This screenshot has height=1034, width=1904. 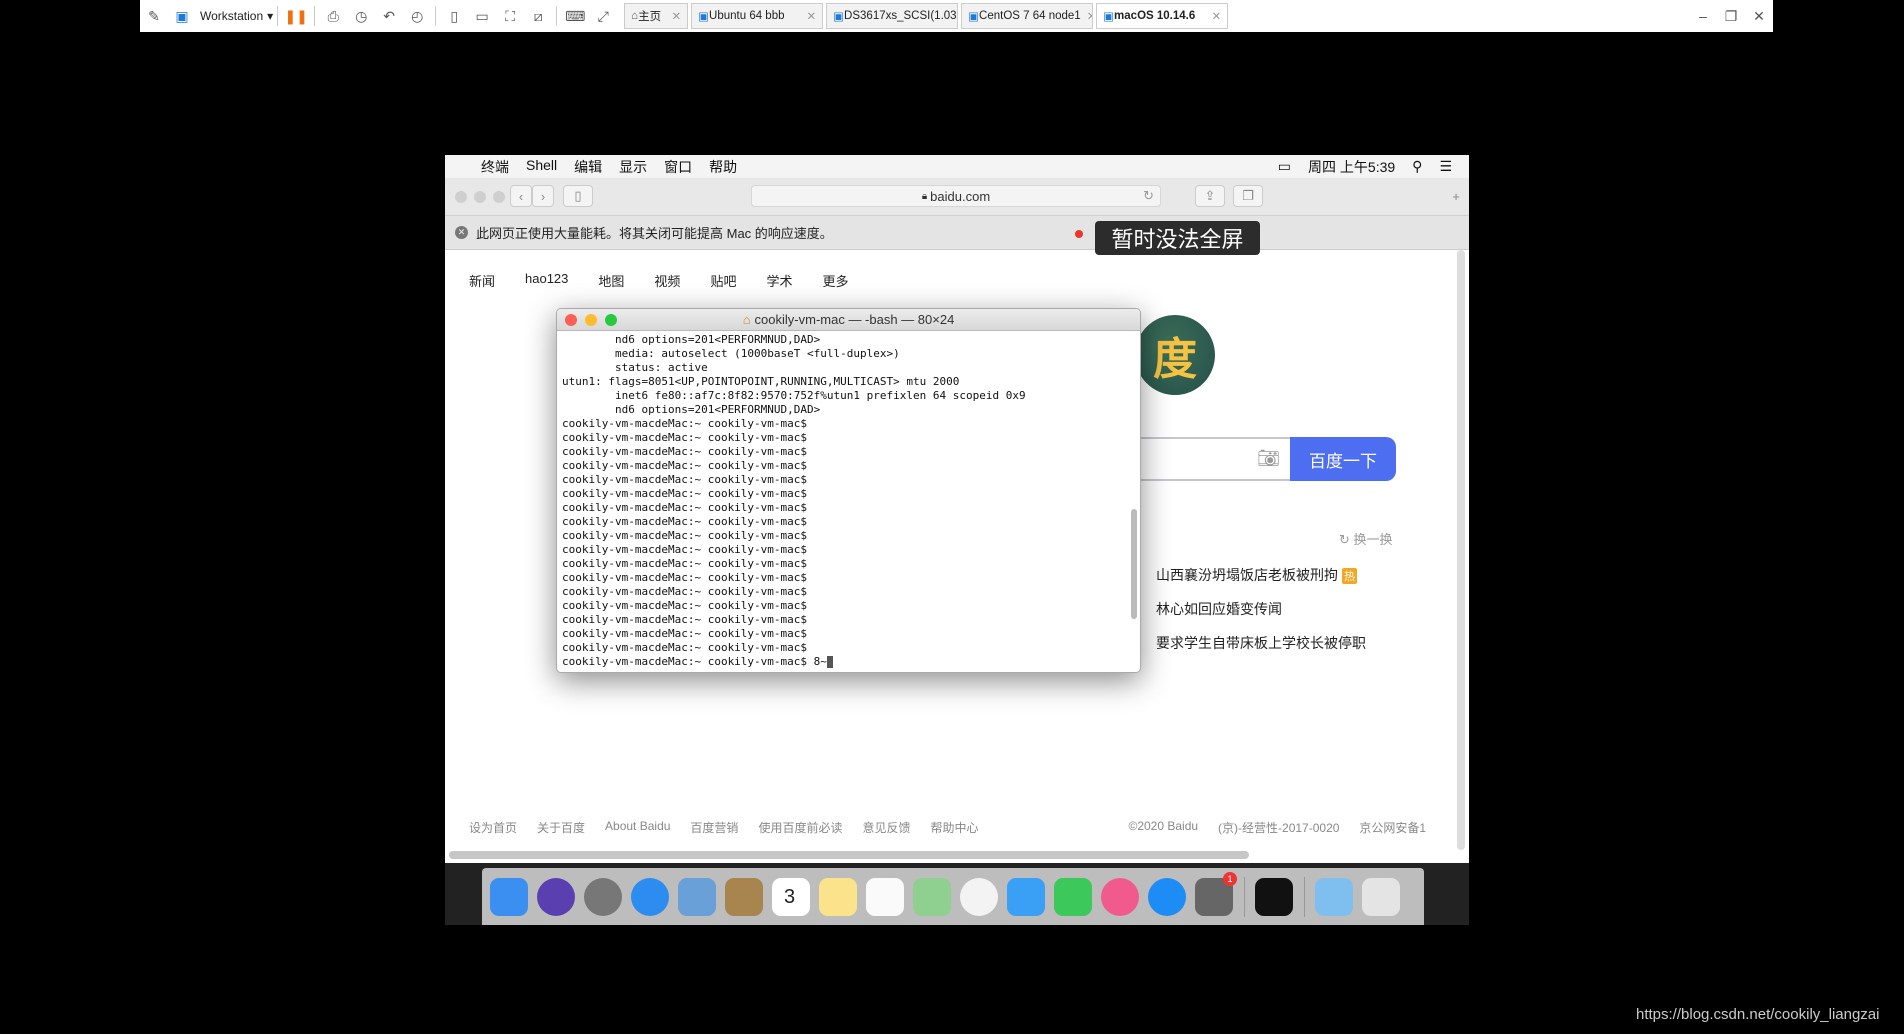 What do you see at coordinates (295, 16) in the screenshot?
I see `pause-icon: ❚❚` at bounding box center [295, 16].